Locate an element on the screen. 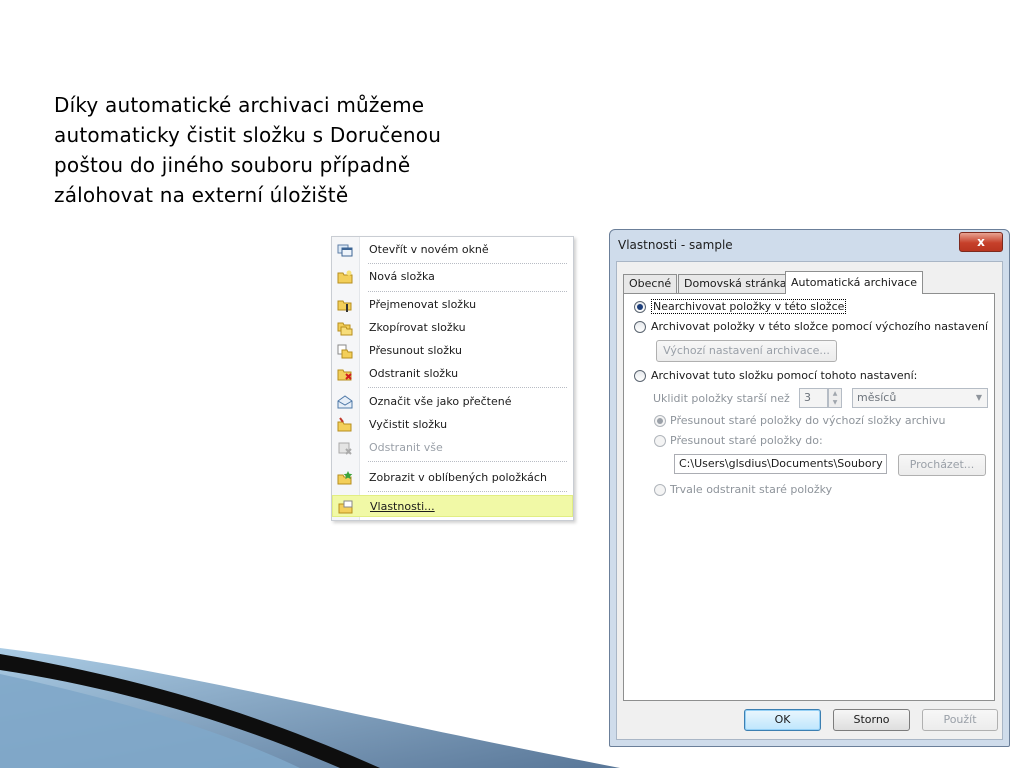 Image resolution: width=1024 pixels, height=768 pixels. menu-item-rename-folder: Přejmenovat složku is located at coordinates (452, 305).